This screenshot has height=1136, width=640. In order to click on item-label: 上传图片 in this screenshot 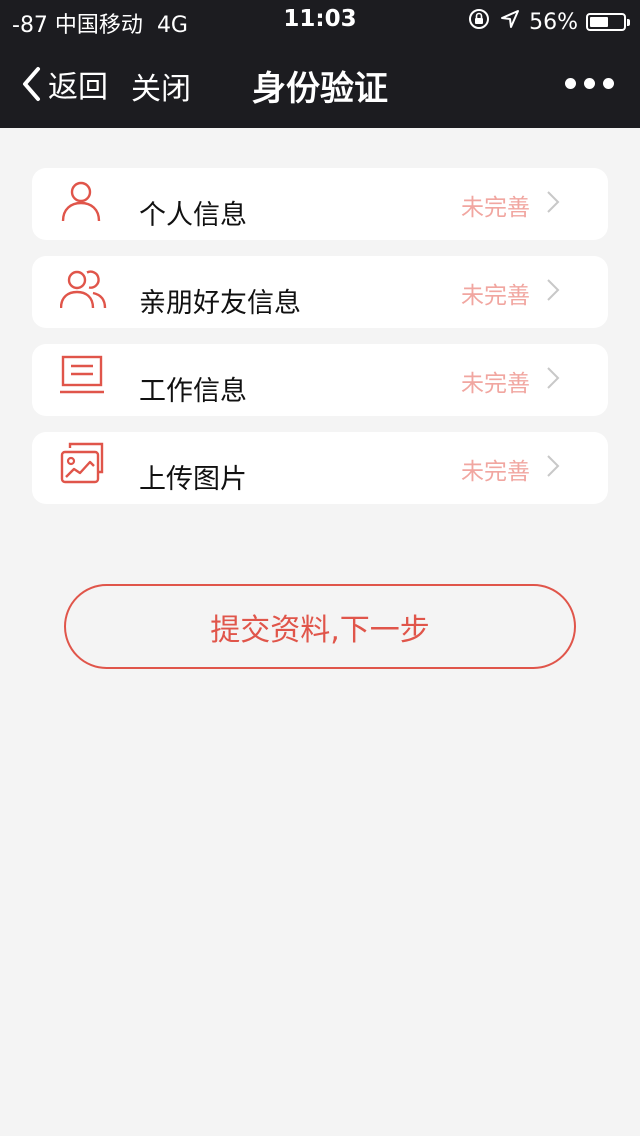, I will do `click(193, 479)`.